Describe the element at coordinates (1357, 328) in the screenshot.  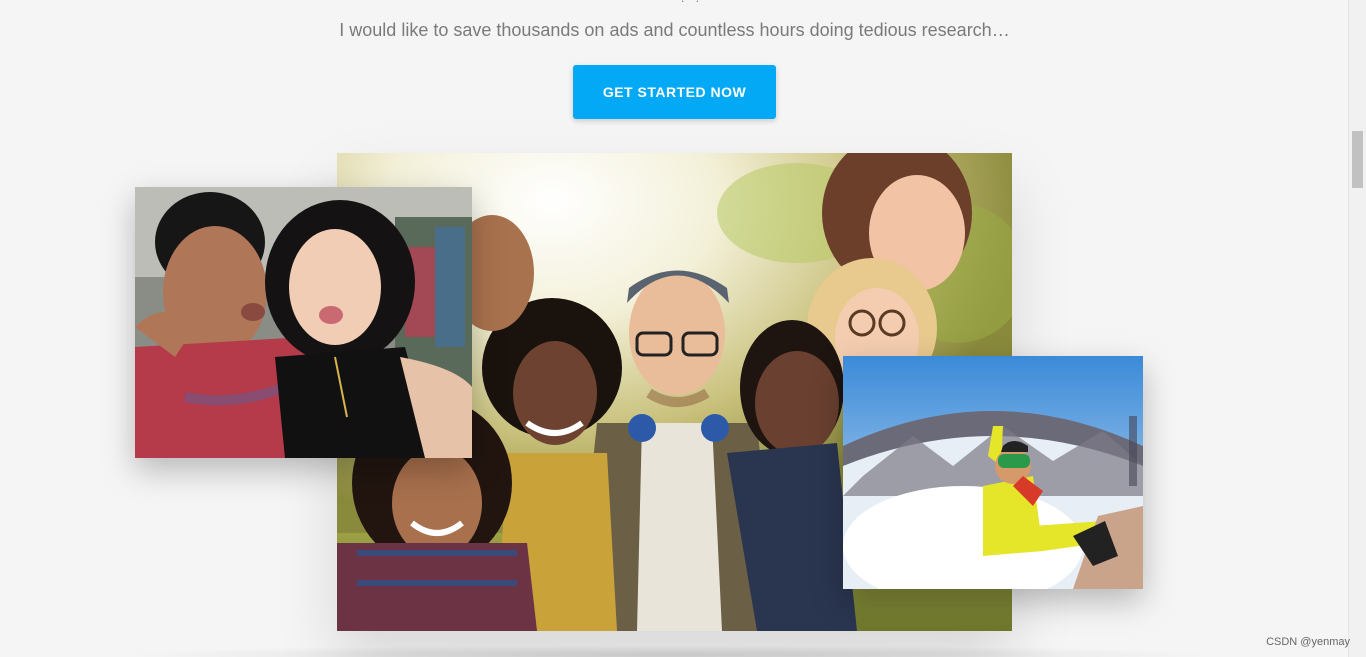
I see `page-scrollbar` at that location.